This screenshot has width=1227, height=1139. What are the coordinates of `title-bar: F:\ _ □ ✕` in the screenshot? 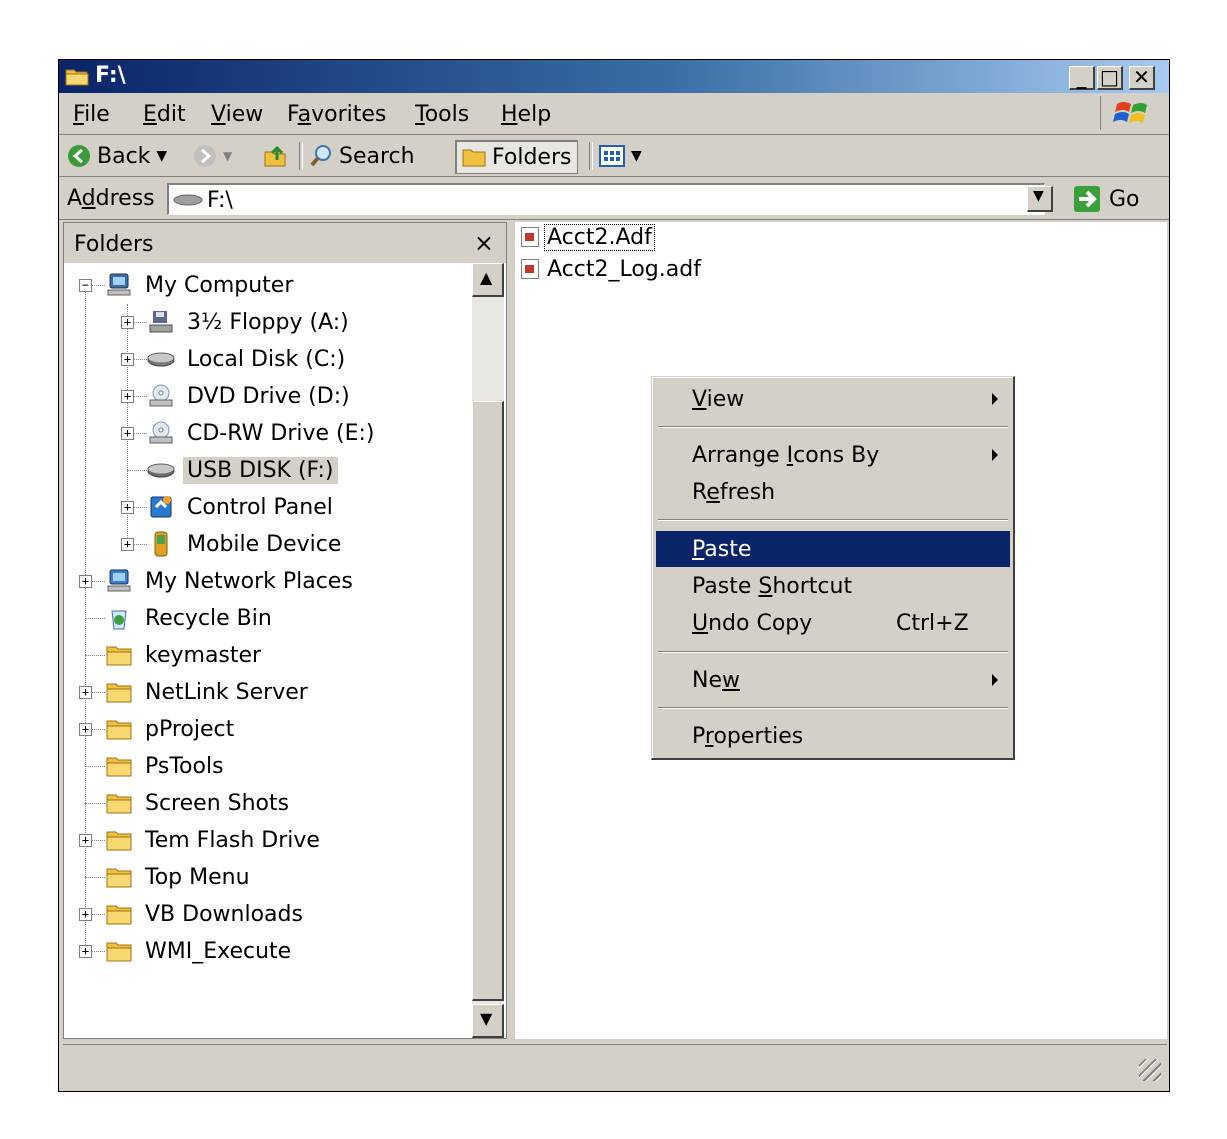 It's located at (614, 76).